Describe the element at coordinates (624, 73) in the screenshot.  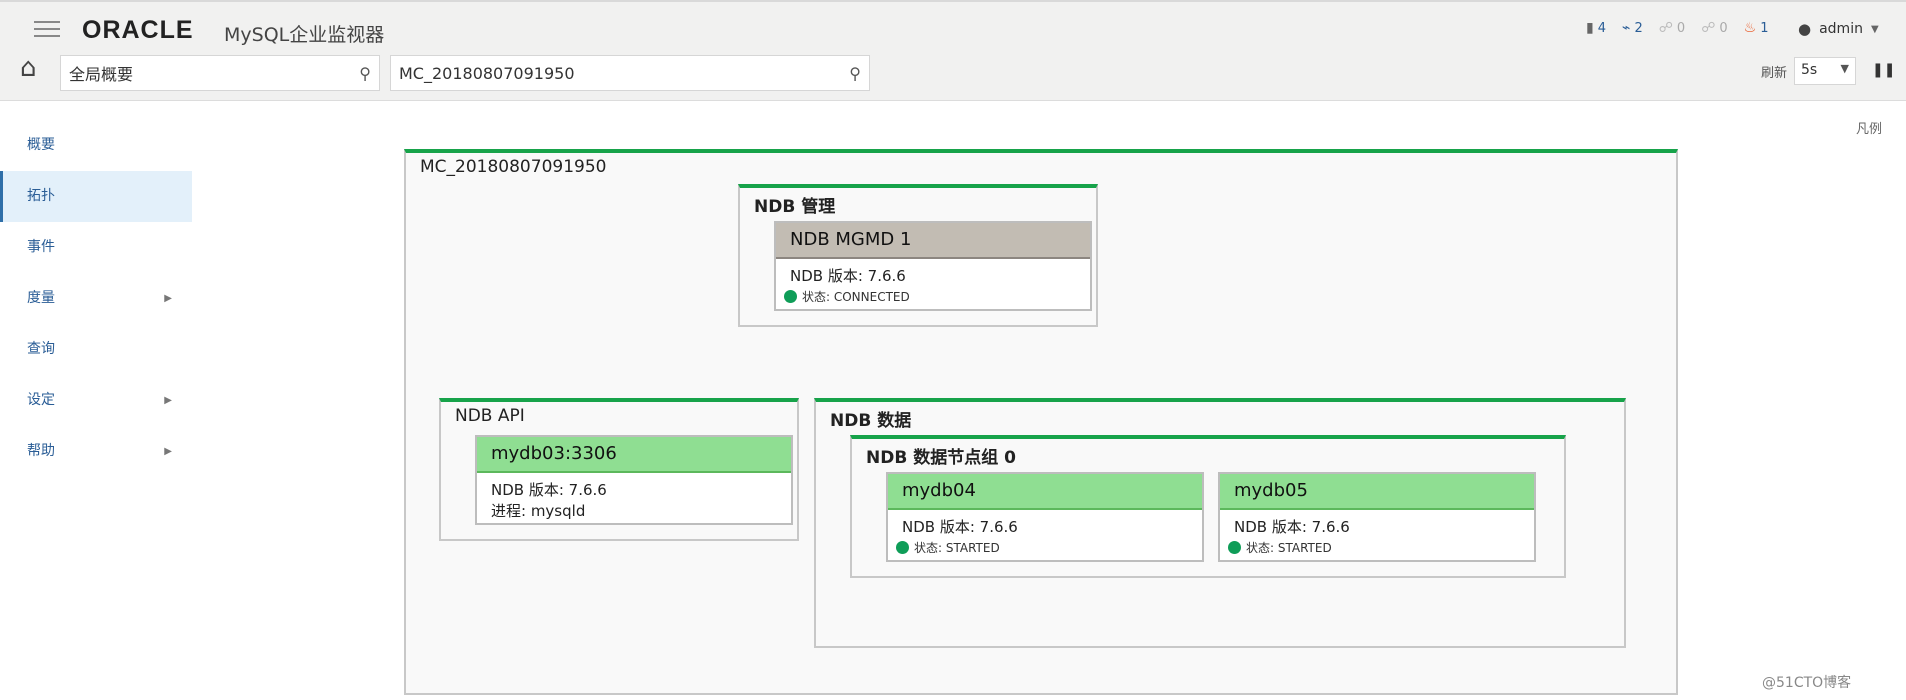
I see `asset-search-input: MC_20180807091950` at that location.